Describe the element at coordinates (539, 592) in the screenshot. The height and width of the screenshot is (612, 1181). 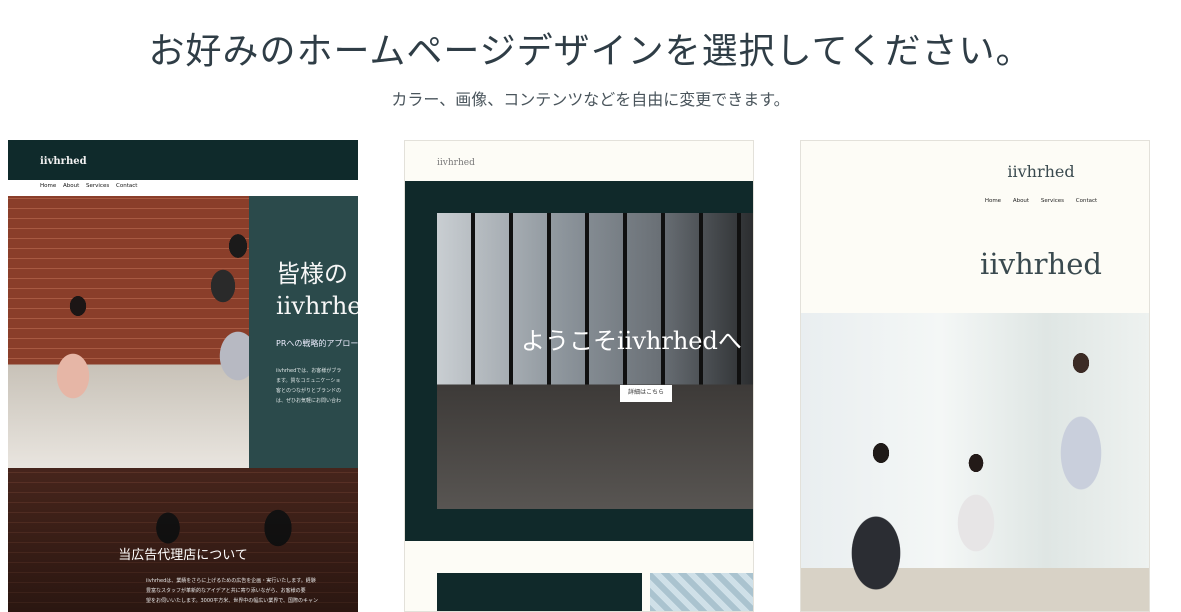
I see `preview-block-dark` at that location.